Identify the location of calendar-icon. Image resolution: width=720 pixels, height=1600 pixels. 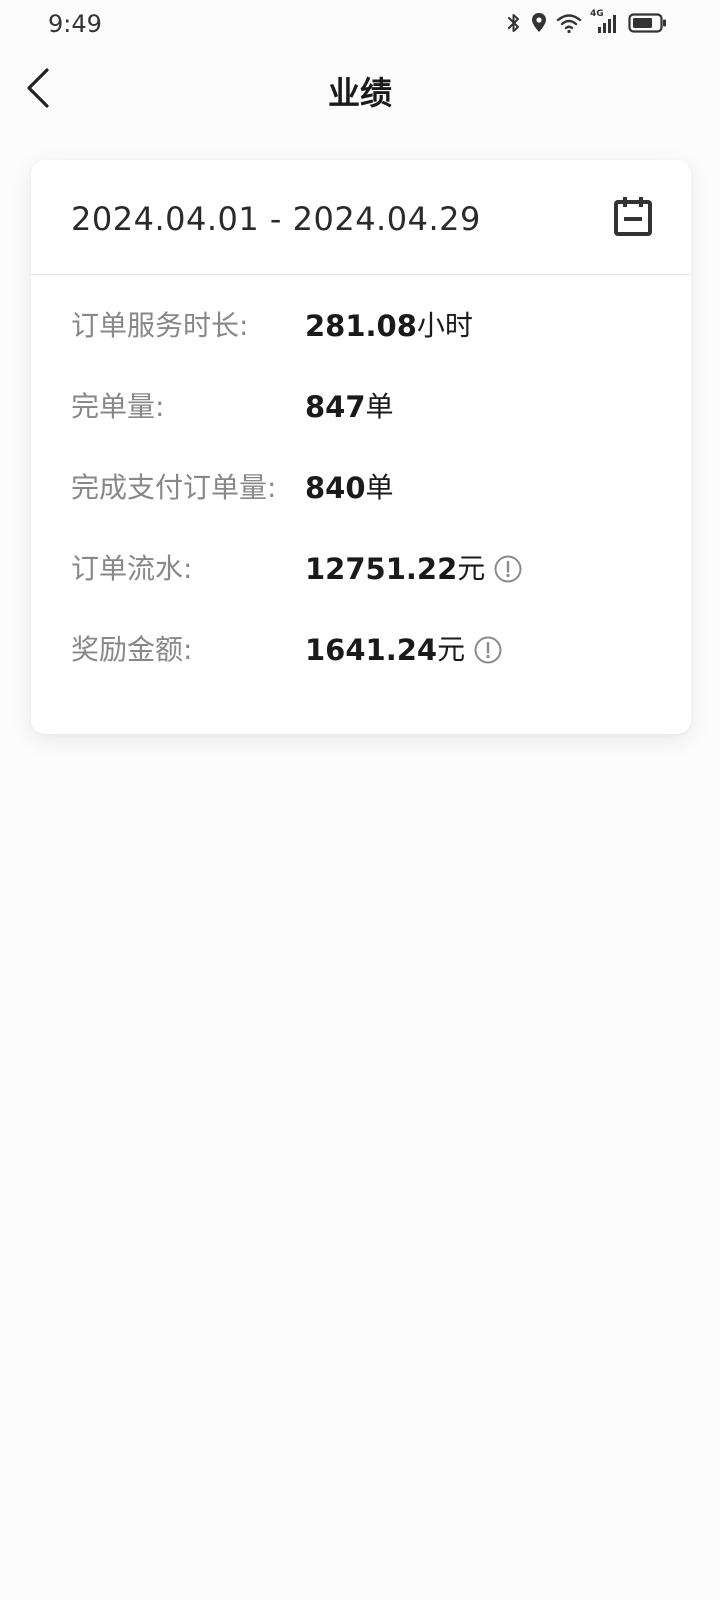
(633, 219).